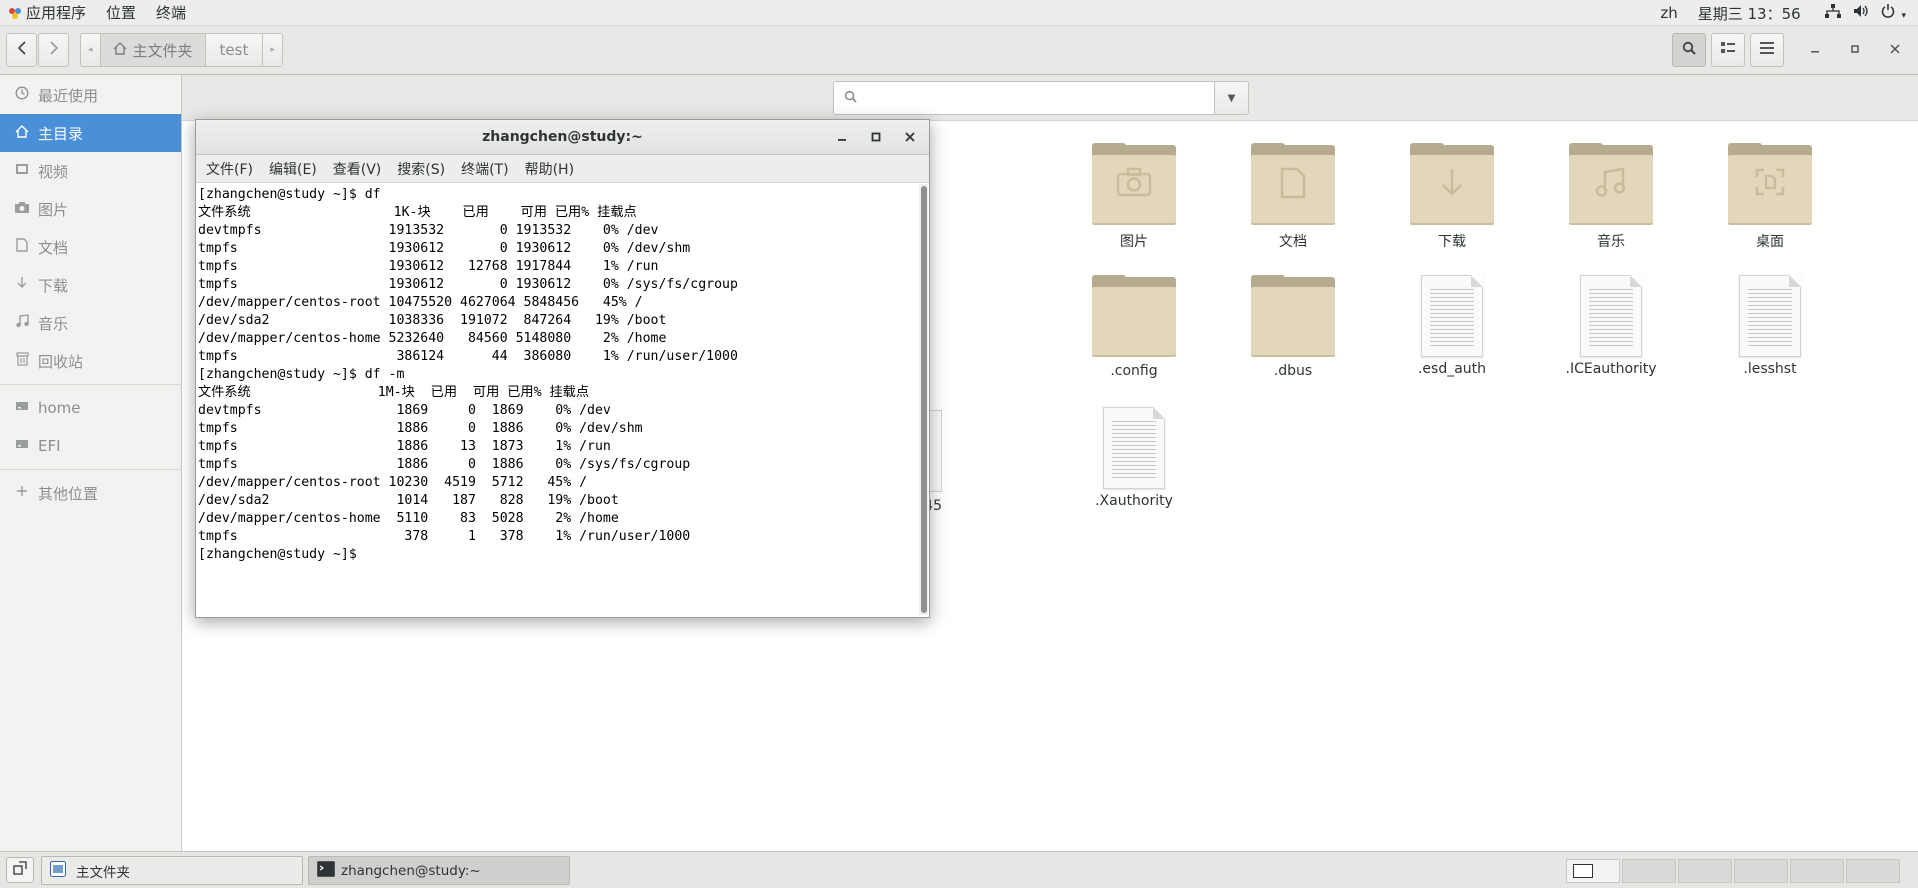 This screenshot has width=1918, height=888. I want to click on sidebar-item-downloads: 下载, so click(90, 285).